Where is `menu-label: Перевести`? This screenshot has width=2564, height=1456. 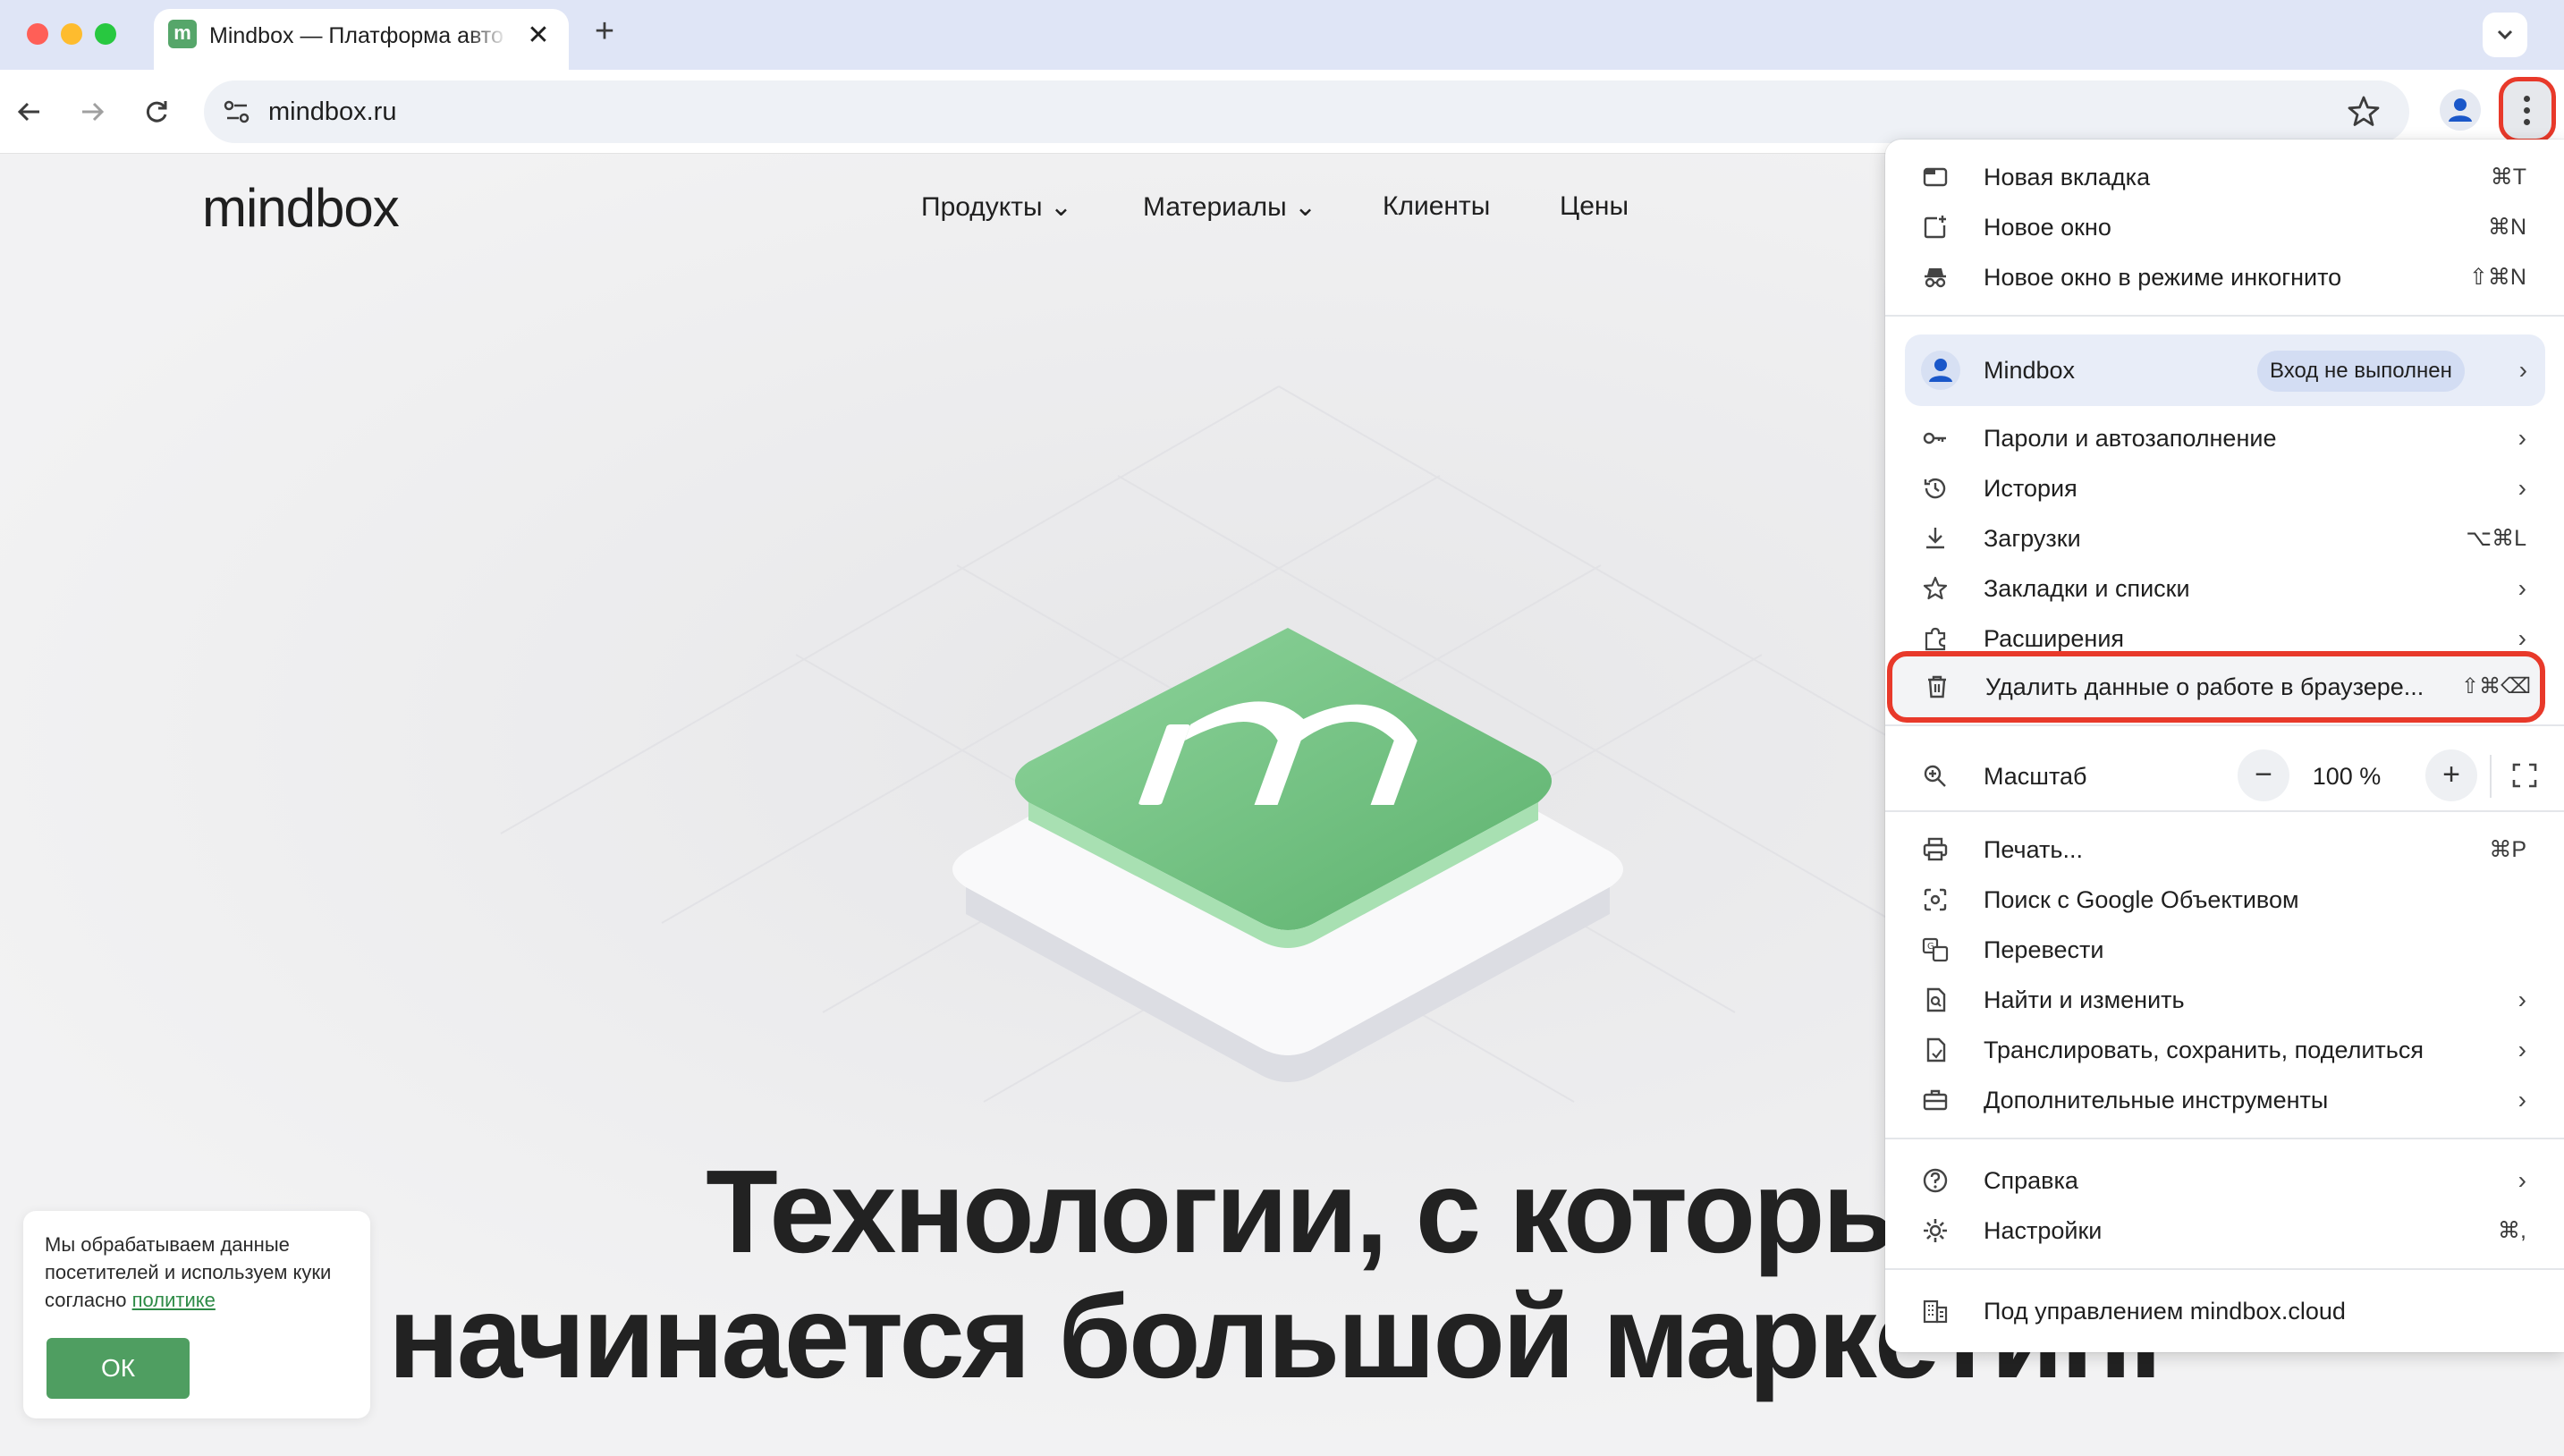 menu-label: Перевести is located at coordinates (2044, 949).